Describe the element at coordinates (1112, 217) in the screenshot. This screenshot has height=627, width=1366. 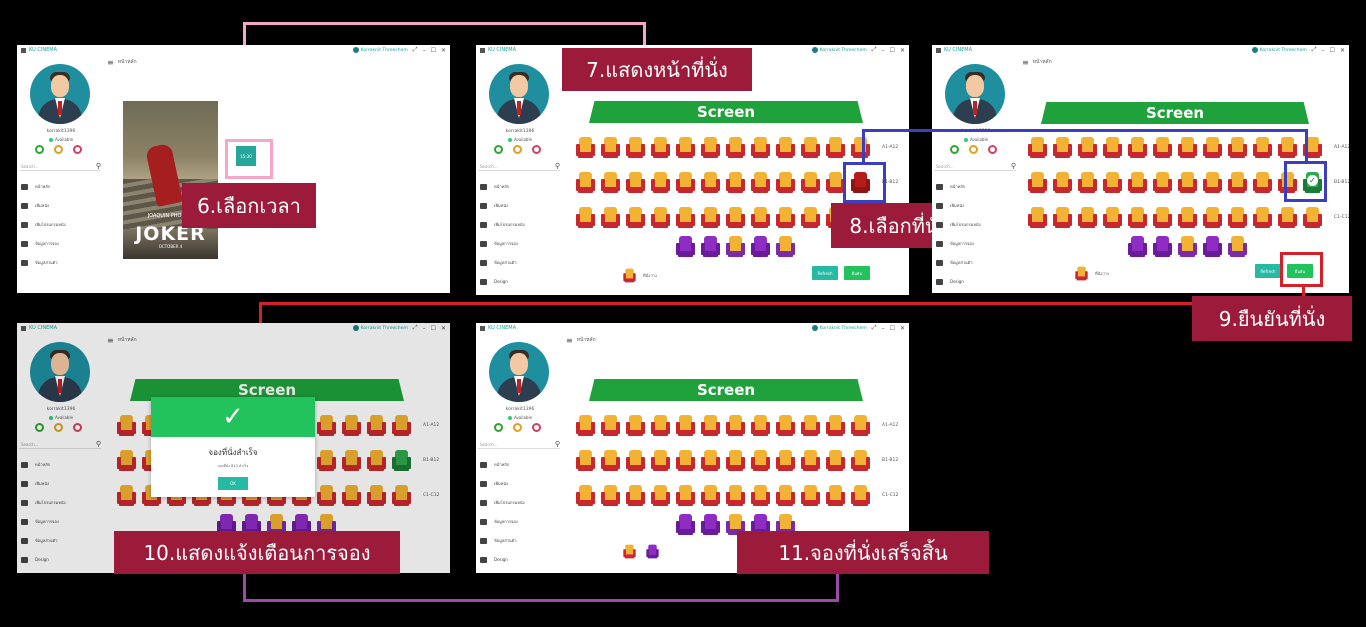
I see `seat-c4` at that location.